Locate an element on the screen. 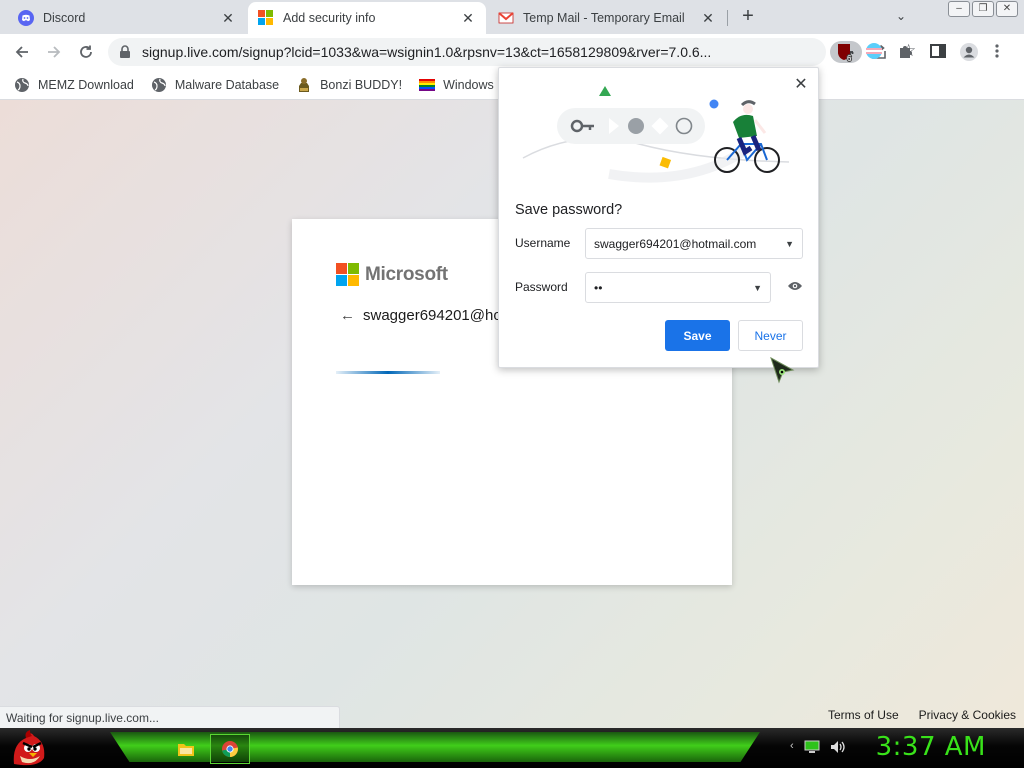 The width and height of the screenshot is (1024, 768). gmail-icon is located at coordinates (506, 18).